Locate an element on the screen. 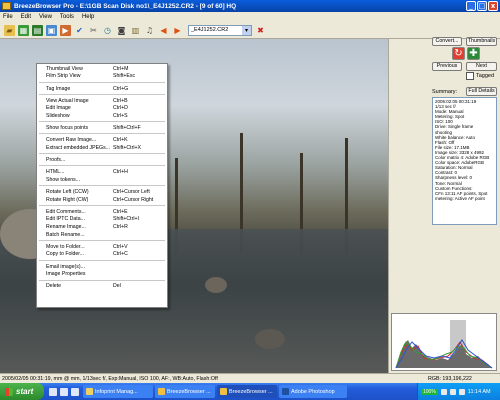 This screenshot has height=400, width=500. task-photoshop: Adobe Photoshop is located at coordinates (313, 391).